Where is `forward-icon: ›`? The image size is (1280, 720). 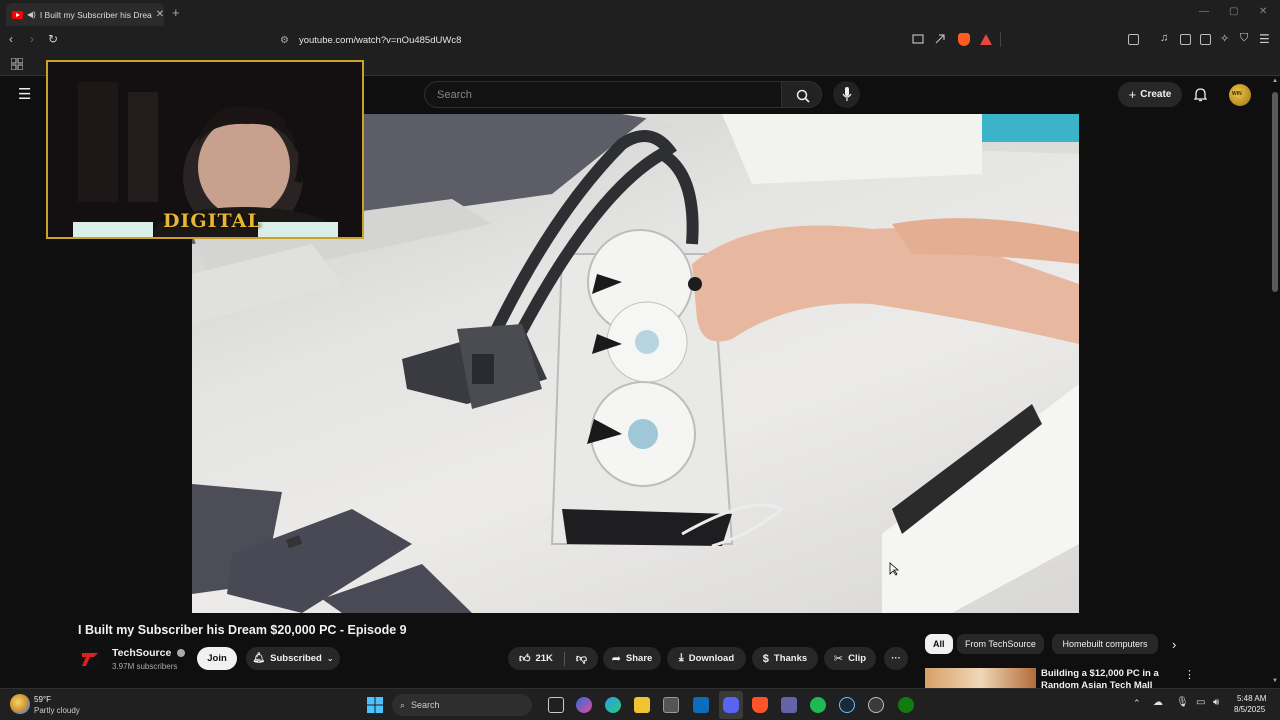 forward-icon: › is located at coordinates (32, 39).